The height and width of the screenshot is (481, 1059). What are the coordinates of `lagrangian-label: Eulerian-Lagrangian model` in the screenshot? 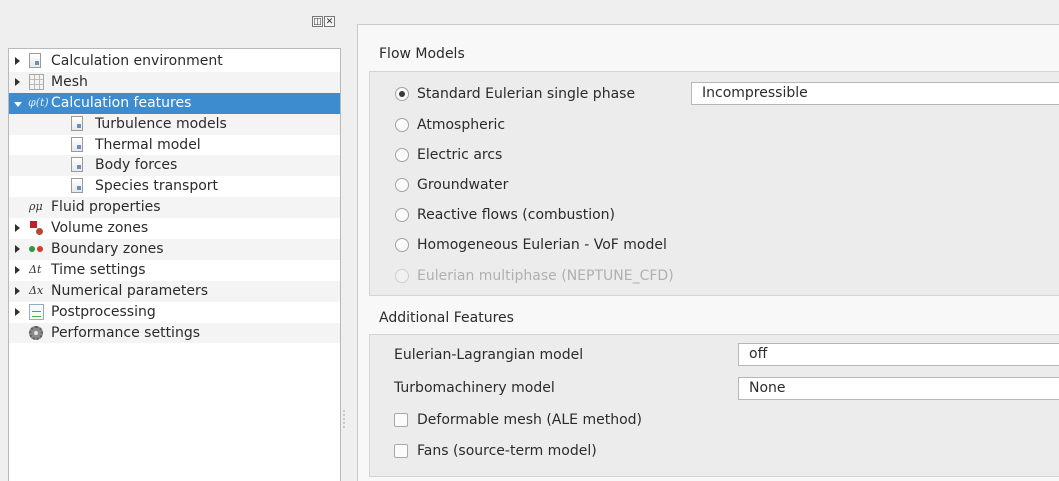 It's located at (489, 355).